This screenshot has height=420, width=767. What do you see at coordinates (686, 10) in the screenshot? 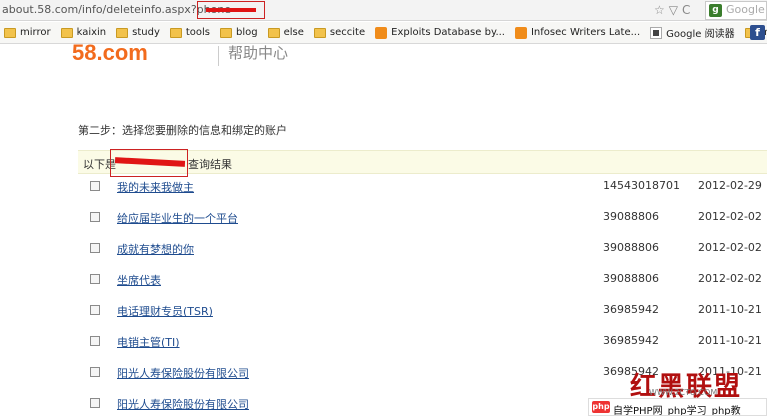
I see `reload-icon: C` at bounding box center [686, 10].